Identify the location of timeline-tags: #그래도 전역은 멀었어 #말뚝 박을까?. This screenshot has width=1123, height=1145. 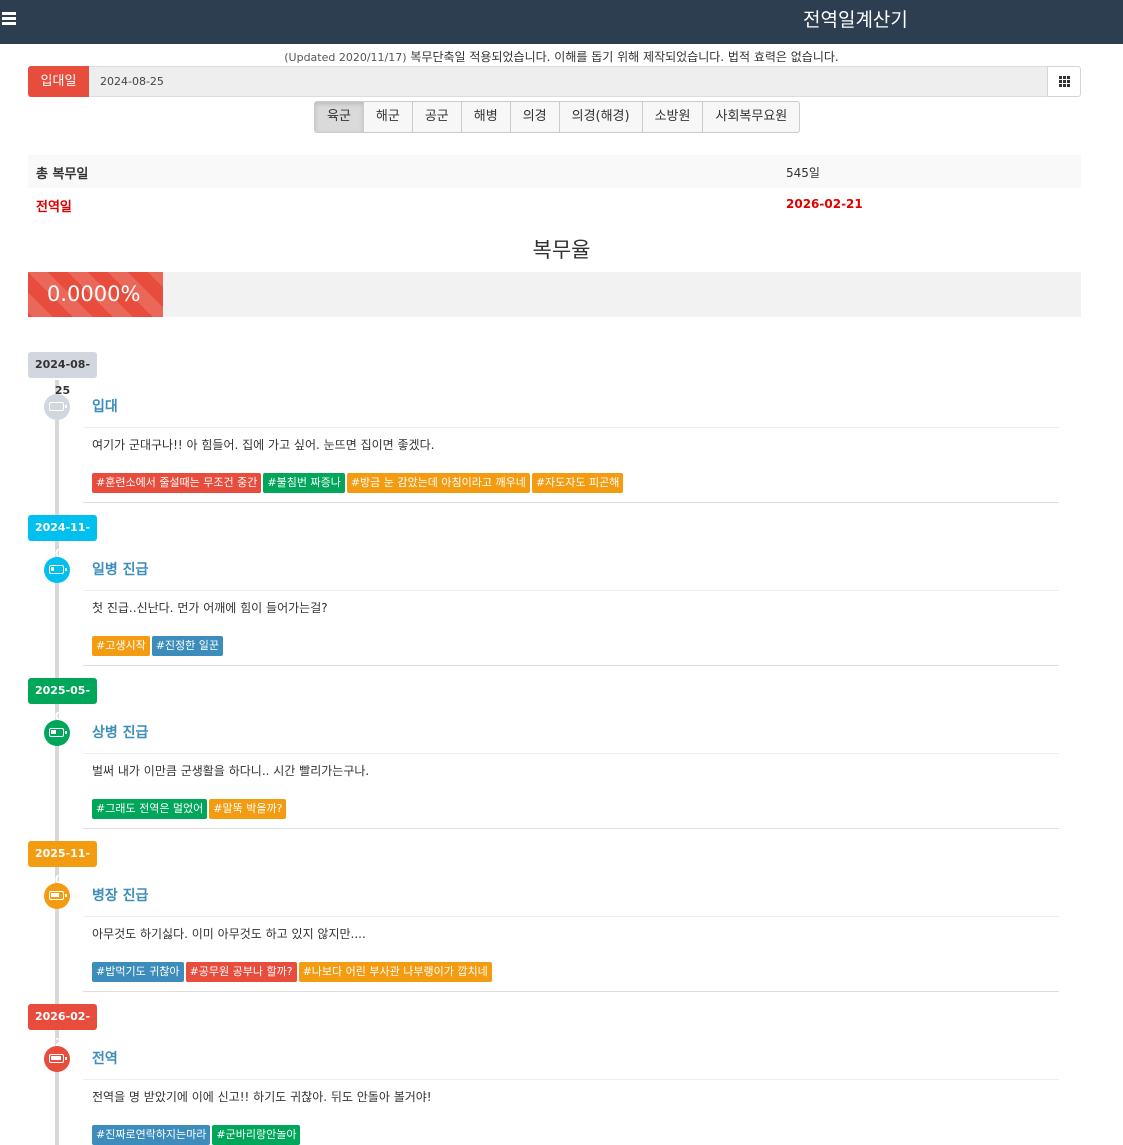
(571, 810).